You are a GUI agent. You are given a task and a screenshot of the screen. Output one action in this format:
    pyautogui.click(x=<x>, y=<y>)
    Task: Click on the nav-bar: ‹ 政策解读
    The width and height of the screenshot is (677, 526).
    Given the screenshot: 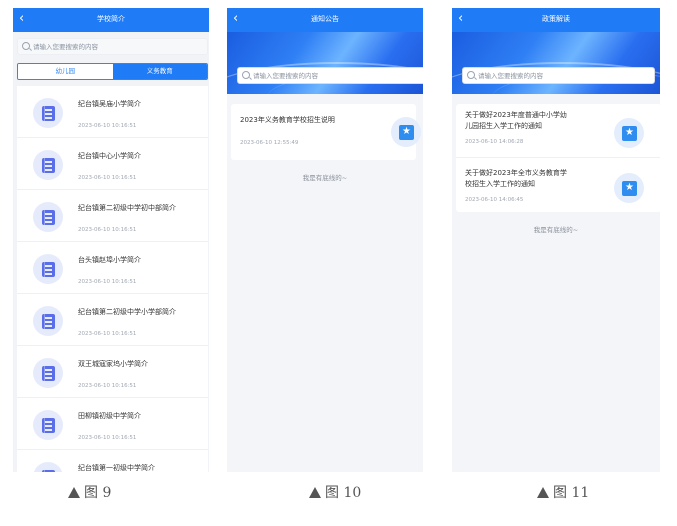 What is the action you would take?
    pyautogui.click(x=556, y=20)
    